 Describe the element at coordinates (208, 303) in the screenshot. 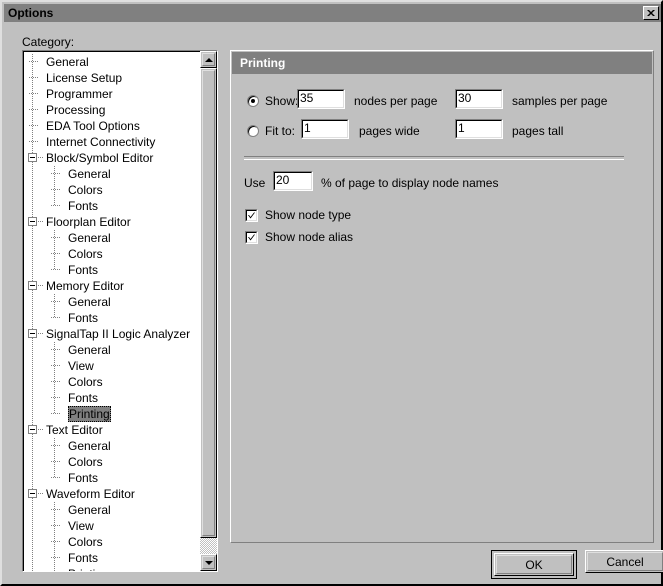

I see `scrollbar-thumb` at that location.